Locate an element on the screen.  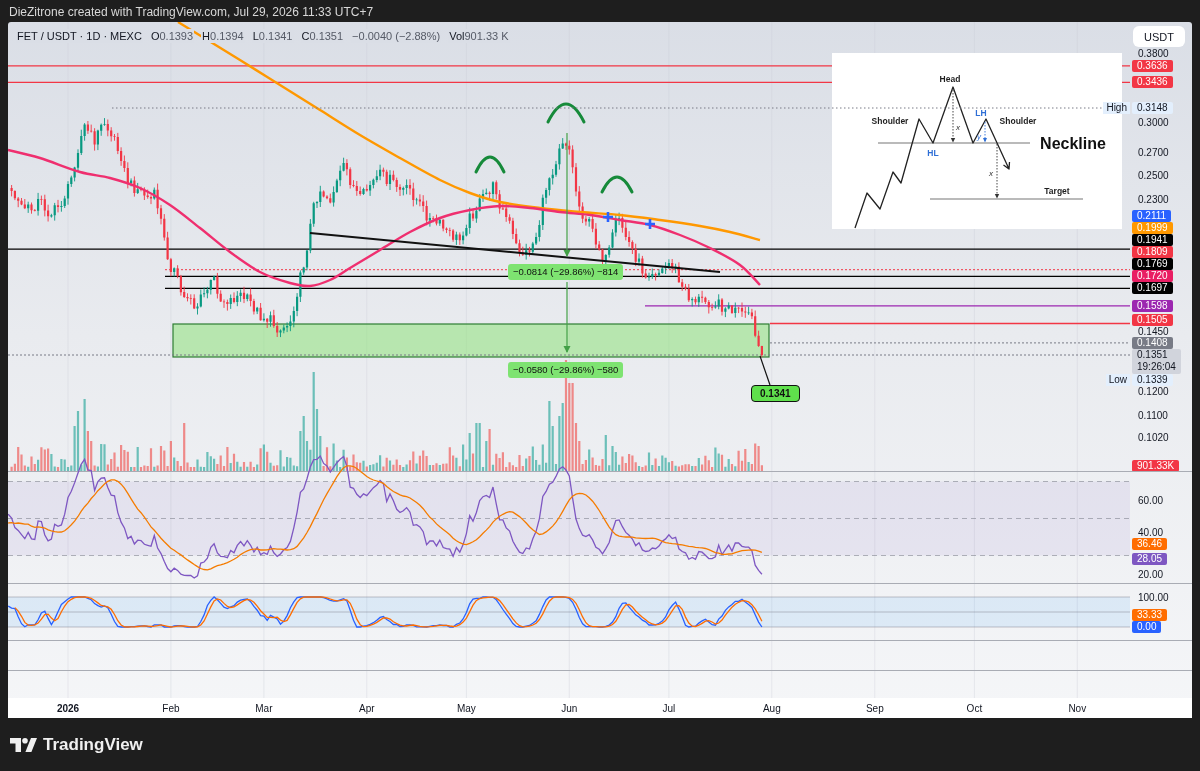
price-tag: 0.1408 is located at coordinates (1152, 342).